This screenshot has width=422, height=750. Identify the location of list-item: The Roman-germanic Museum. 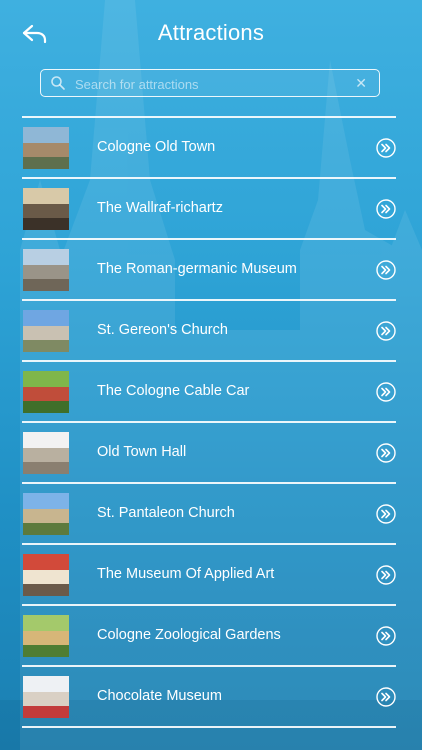
(209, 270).